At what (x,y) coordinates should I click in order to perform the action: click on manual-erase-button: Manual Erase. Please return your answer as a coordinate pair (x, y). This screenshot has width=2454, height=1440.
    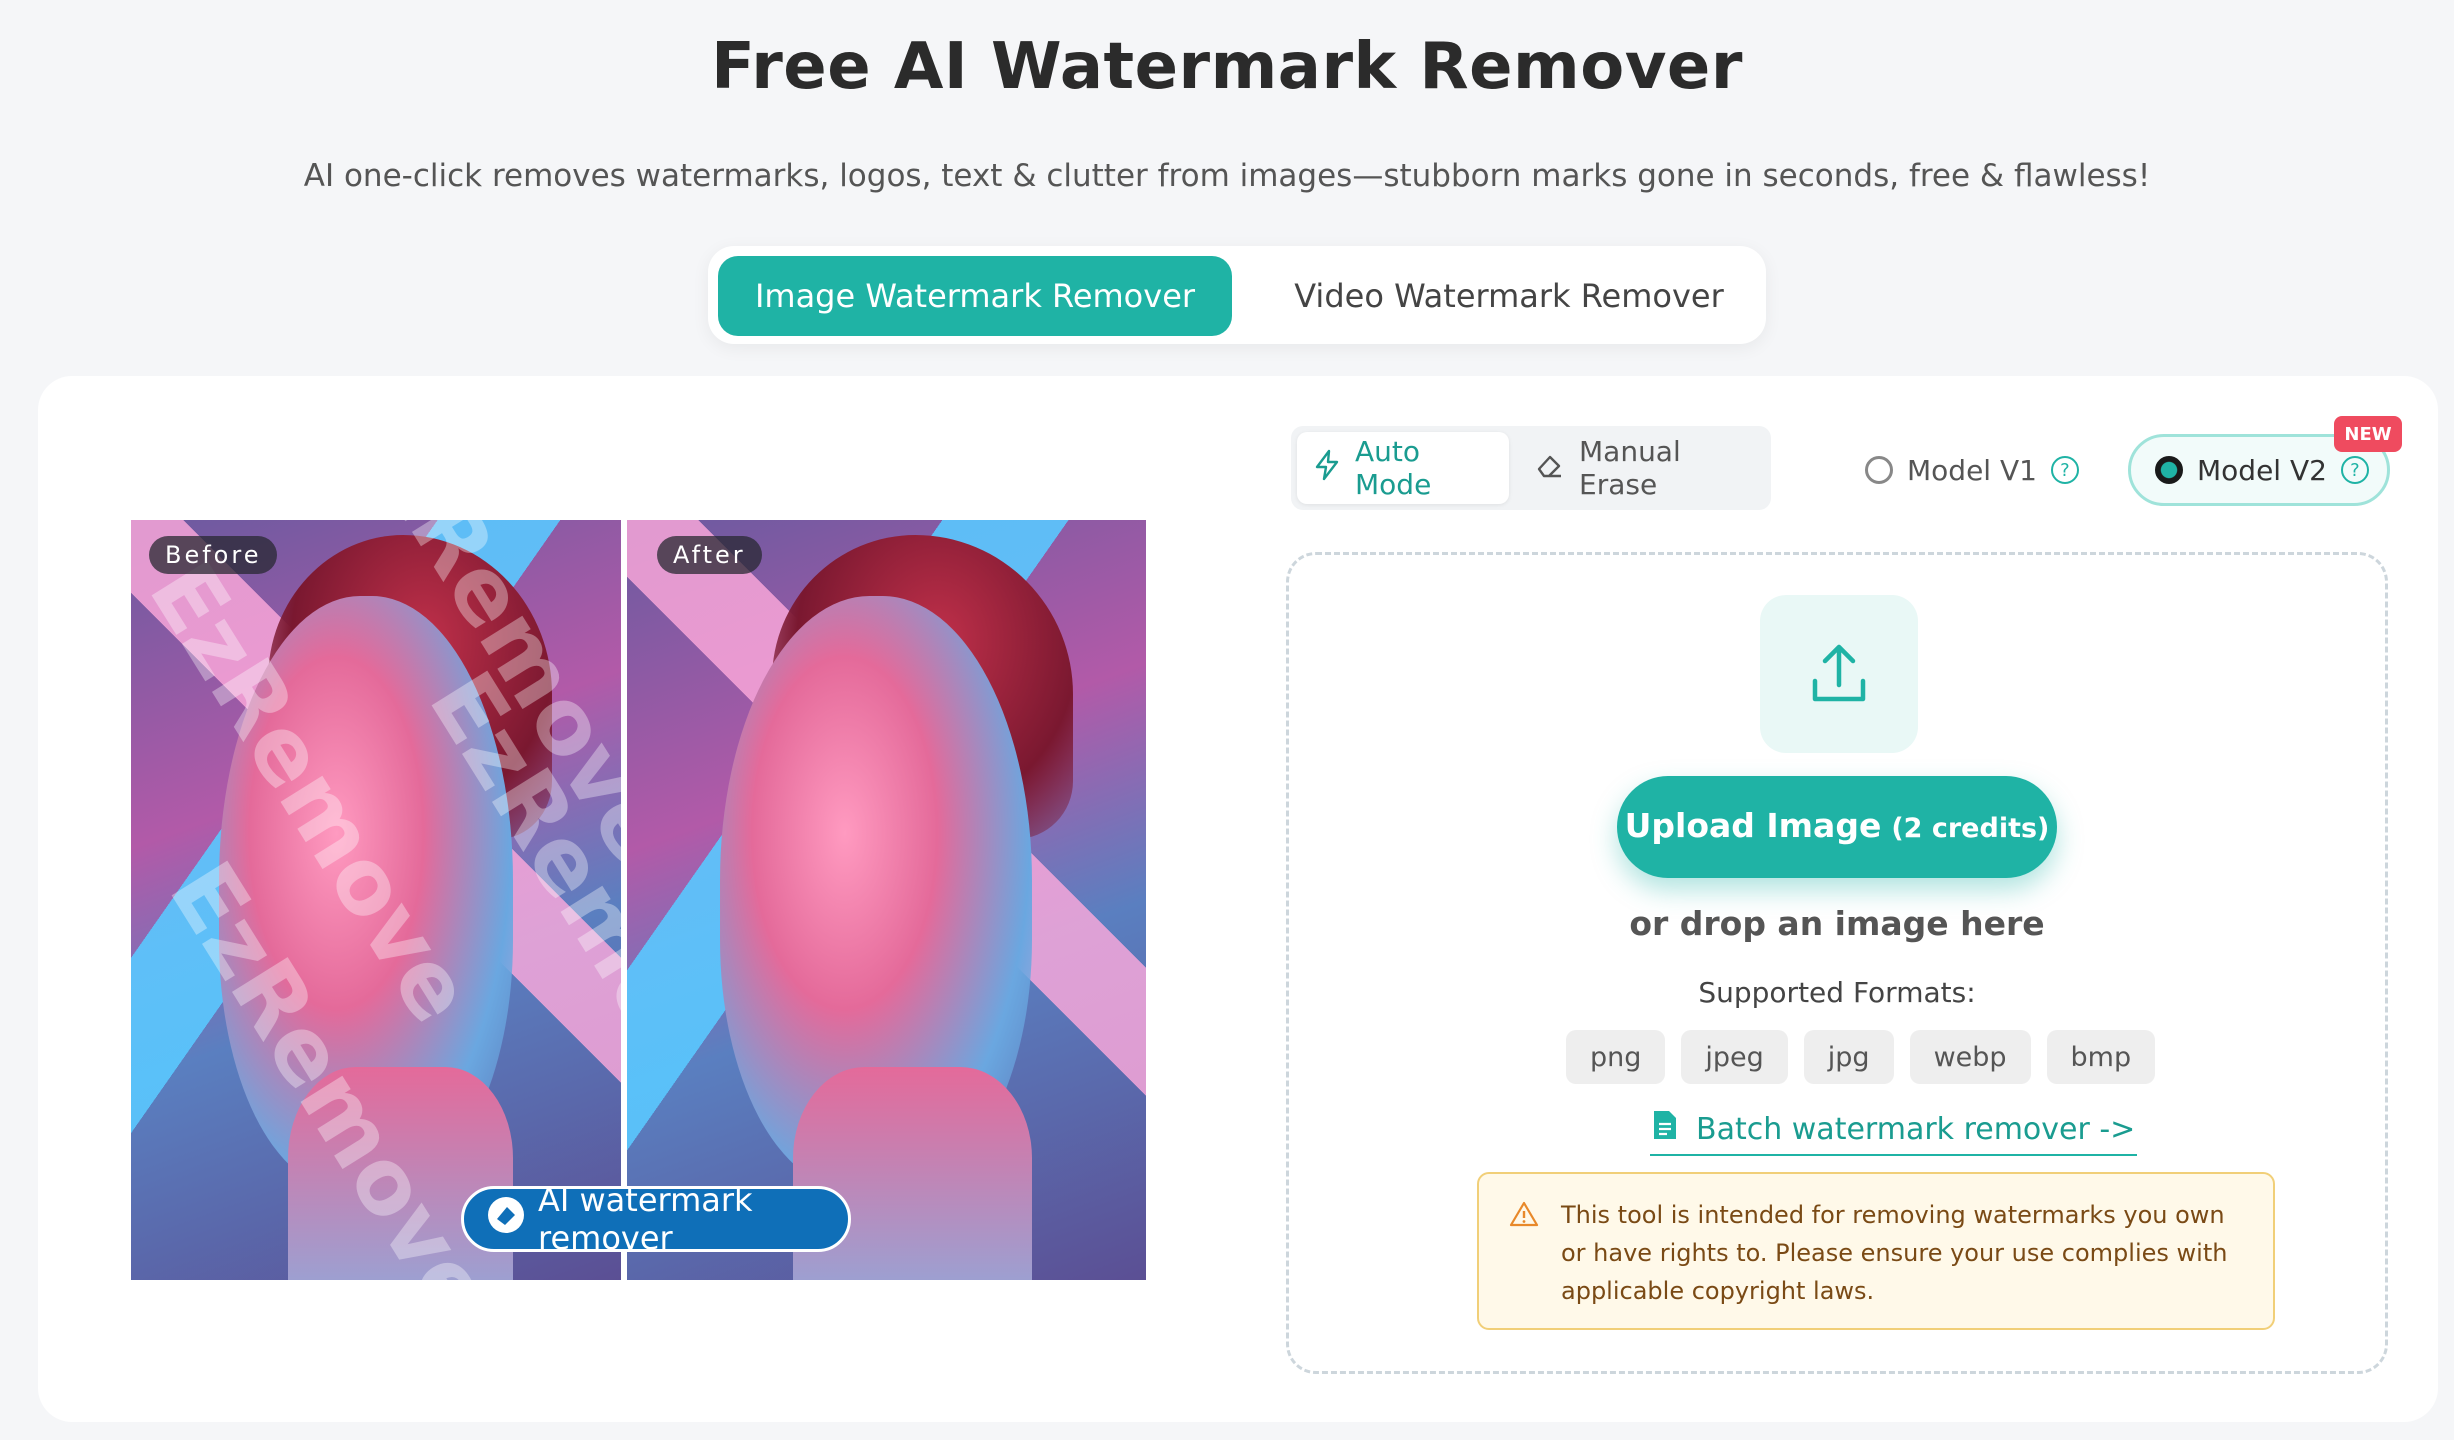
    Looking at the image, I should click on (1642, 468).